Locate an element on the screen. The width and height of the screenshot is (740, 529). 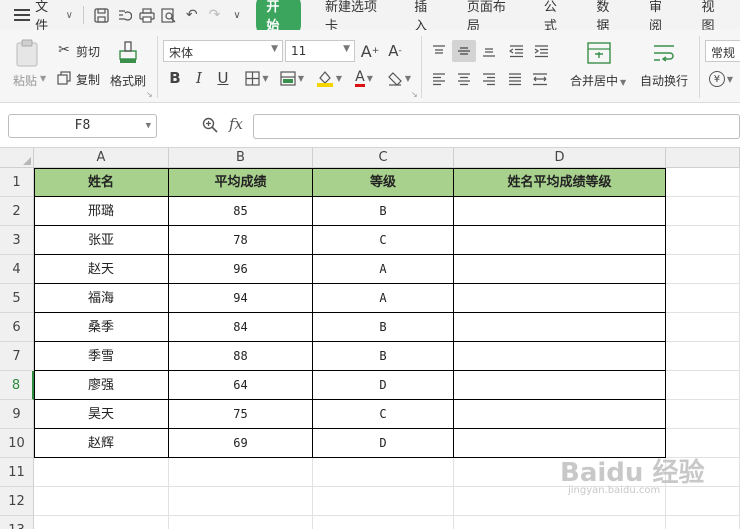
column-header-a: A is located at coordinates (101, 158).